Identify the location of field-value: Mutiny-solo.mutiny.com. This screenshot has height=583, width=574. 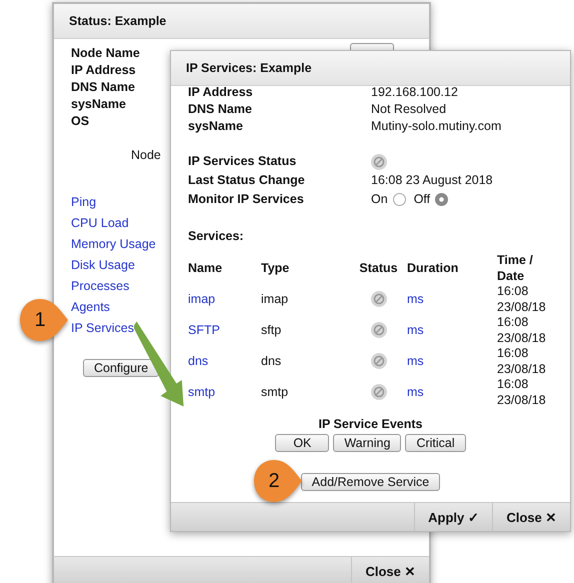
(436, 126).